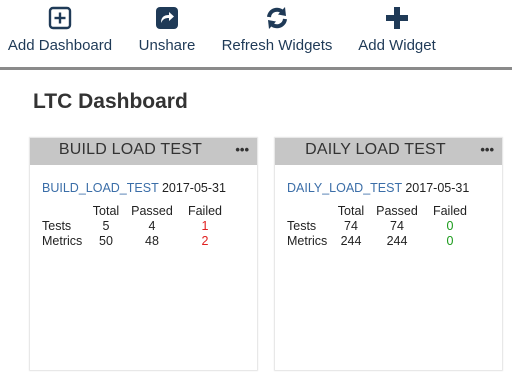 The height and width of the screenshot is (375, 512). What do you see at coordinates (100, 188) in the screenshot?
I see `test-link: BUILD_LOAD_TEST` at bounding box center [100, 188].